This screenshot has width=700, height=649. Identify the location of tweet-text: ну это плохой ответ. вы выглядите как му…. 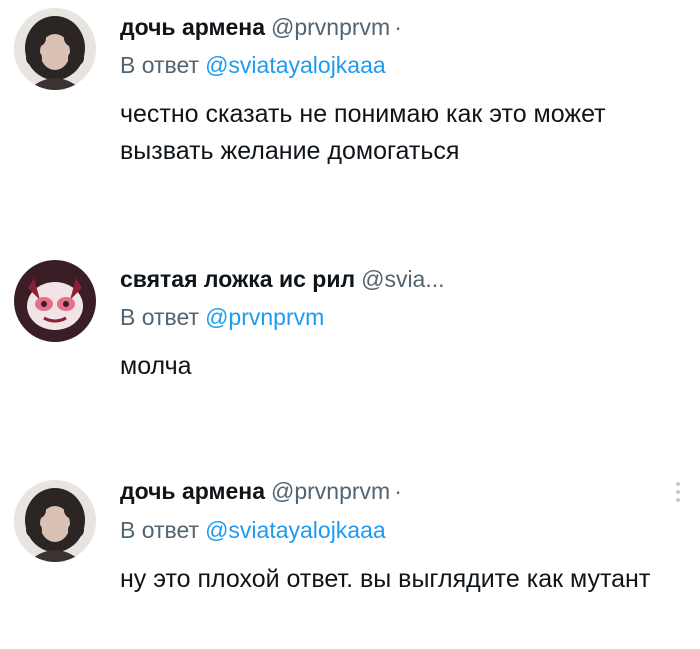
(385, 579).